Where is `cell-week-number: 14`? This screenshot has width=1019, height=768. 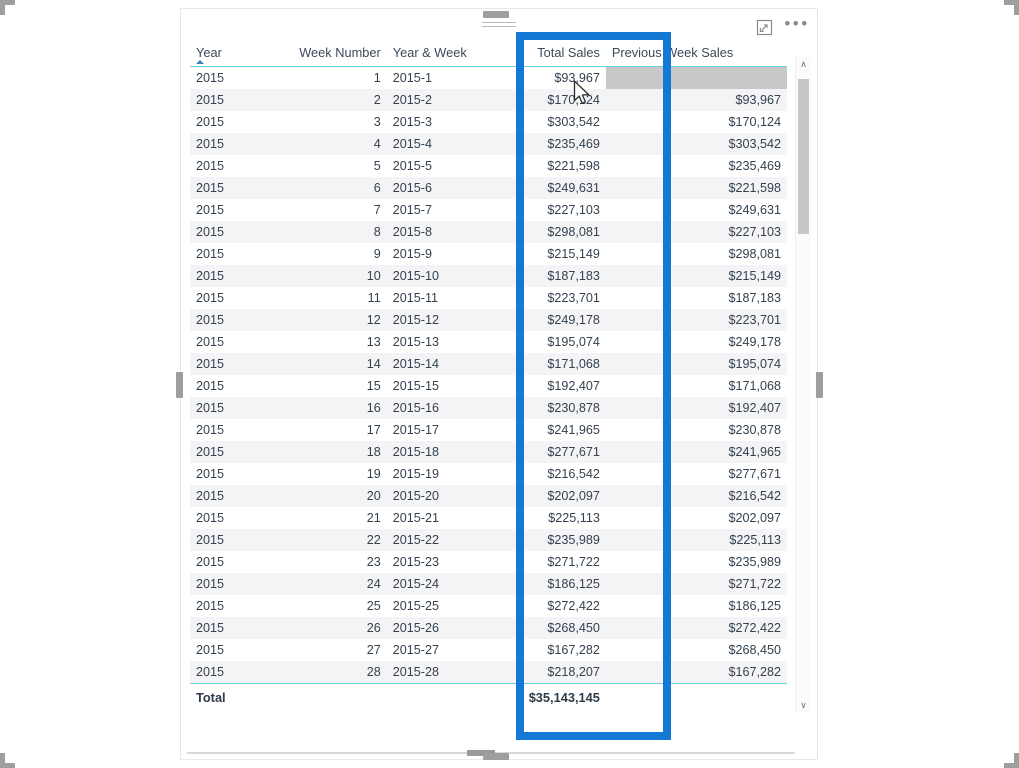 cell-week-number: 14 is located at coordinates (319, 364).